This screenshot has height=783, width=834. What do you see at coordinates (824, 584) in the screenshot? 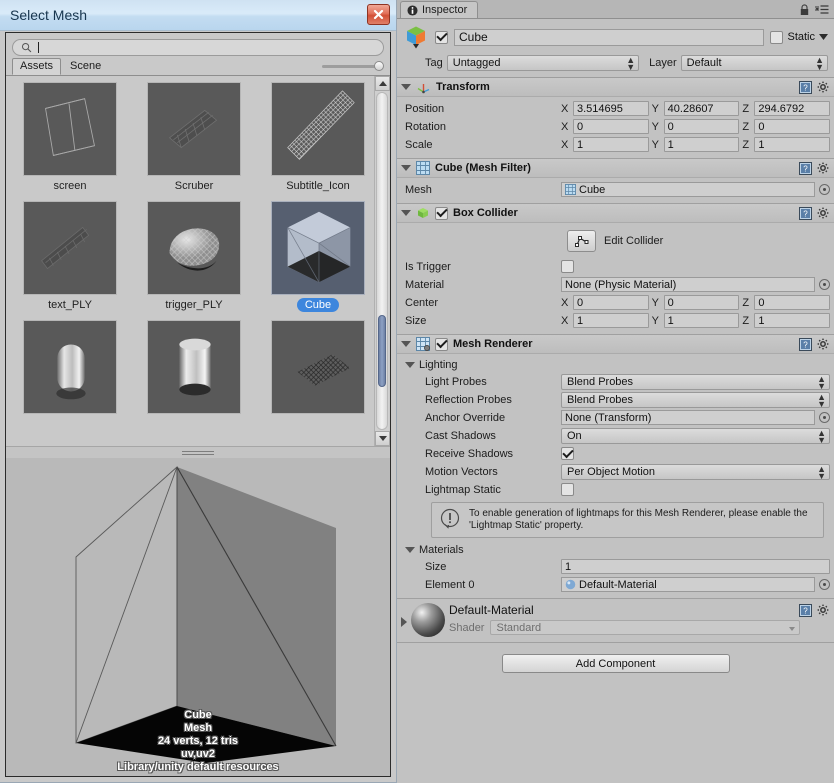
I see `element0-picker-icon` at bounding box center [824, 584].